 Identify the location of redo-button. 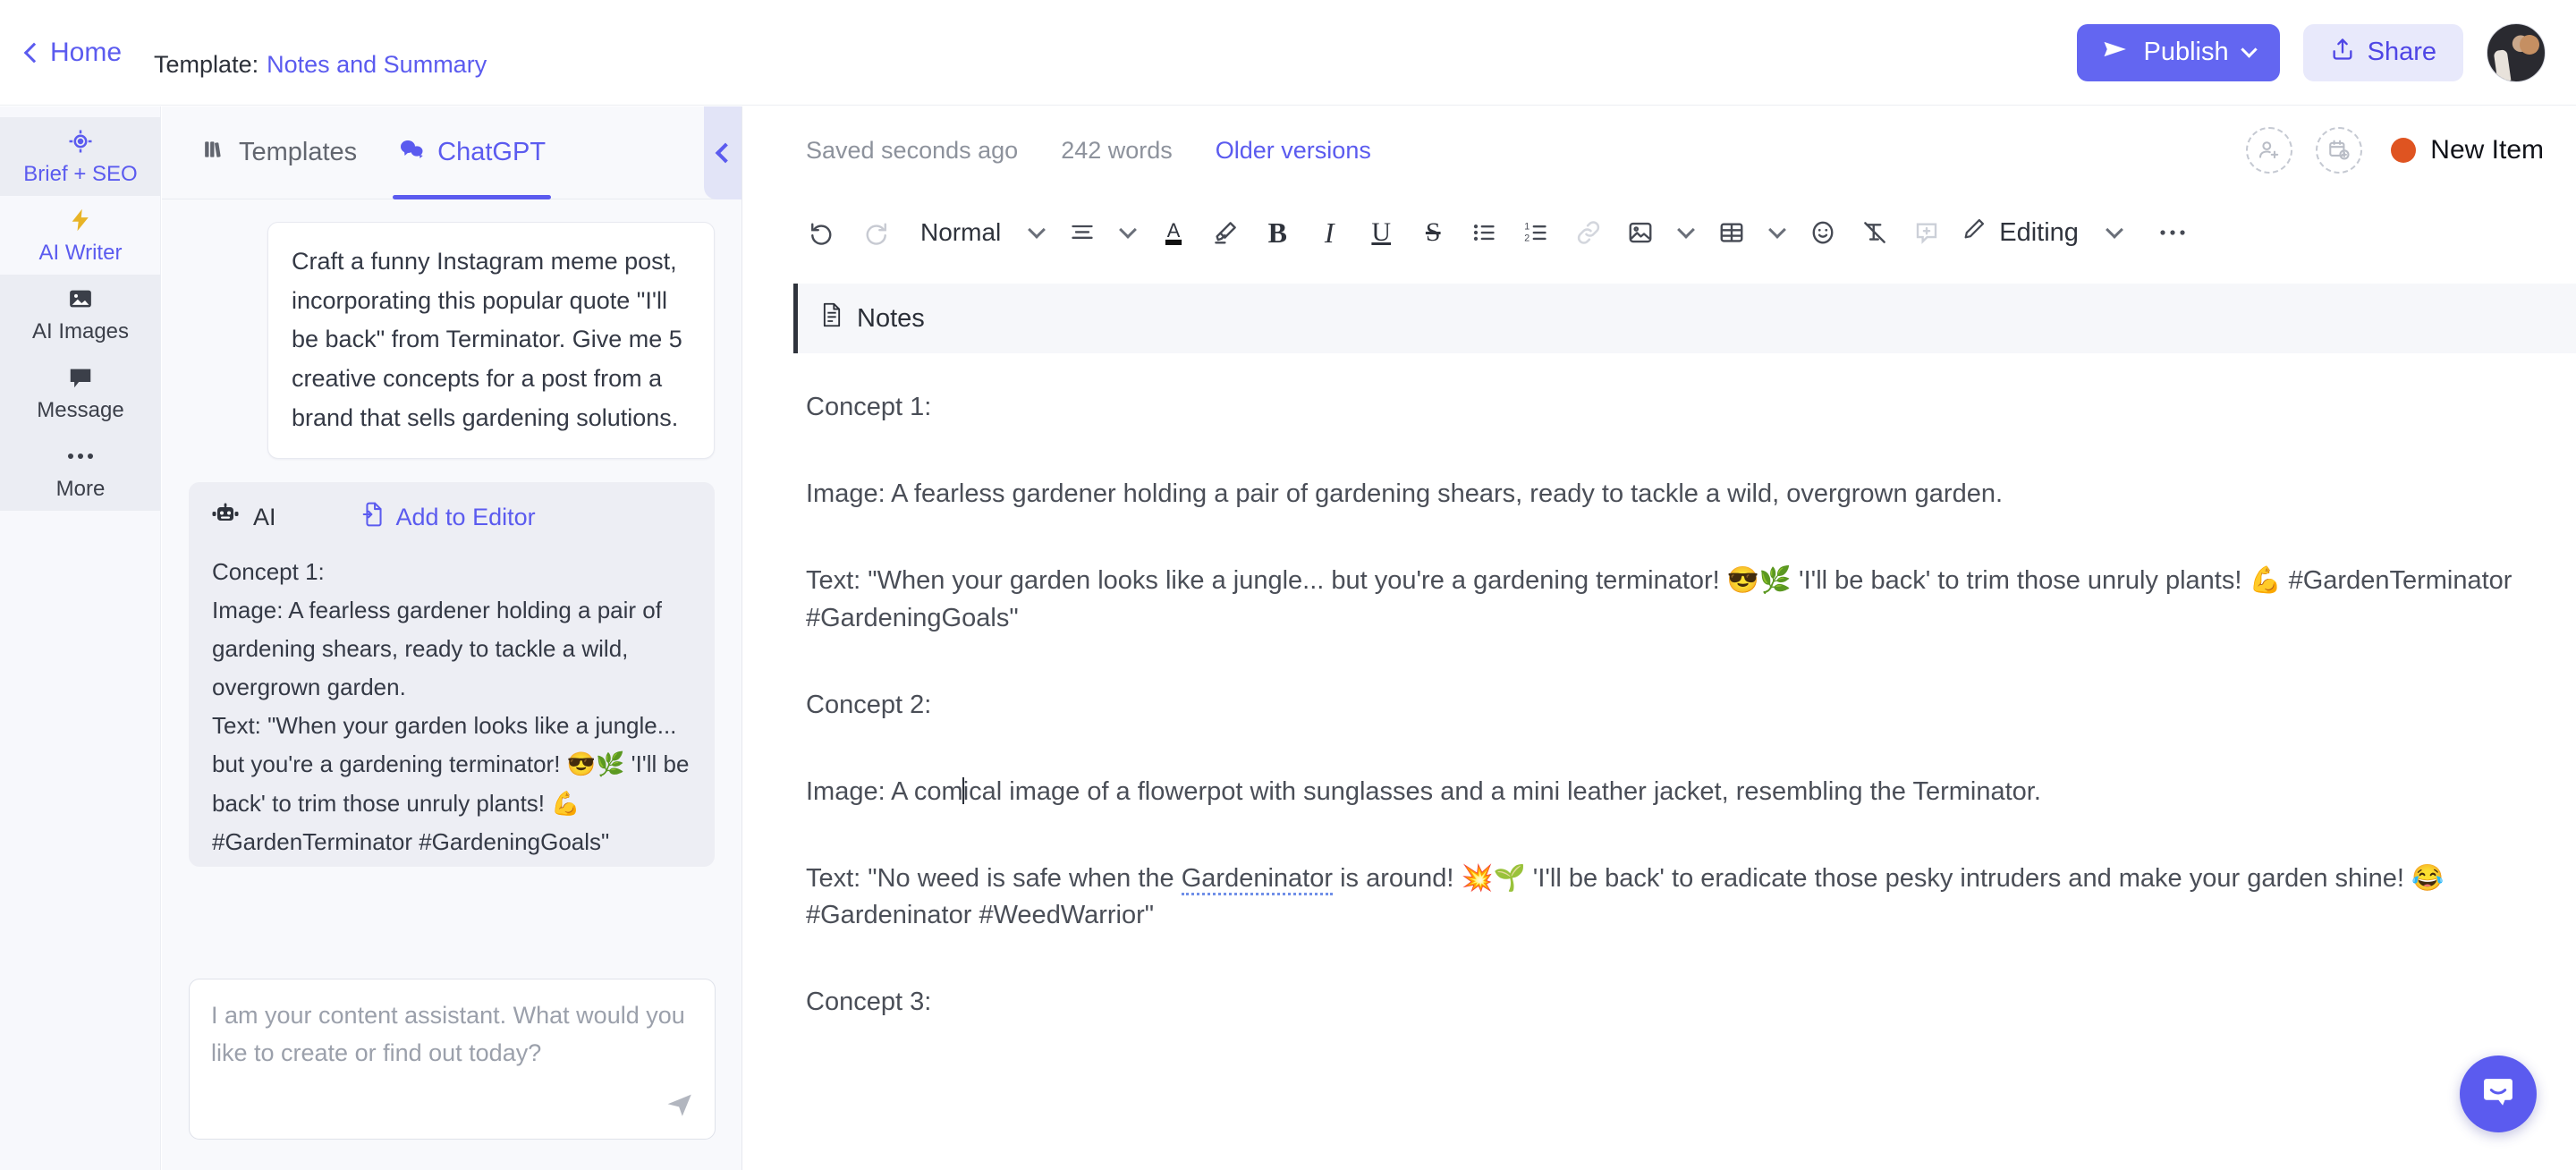
(875, 233).